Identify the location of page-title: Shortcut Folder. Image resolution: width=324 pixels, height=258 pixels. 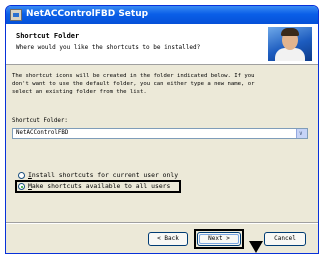
(48, 36).